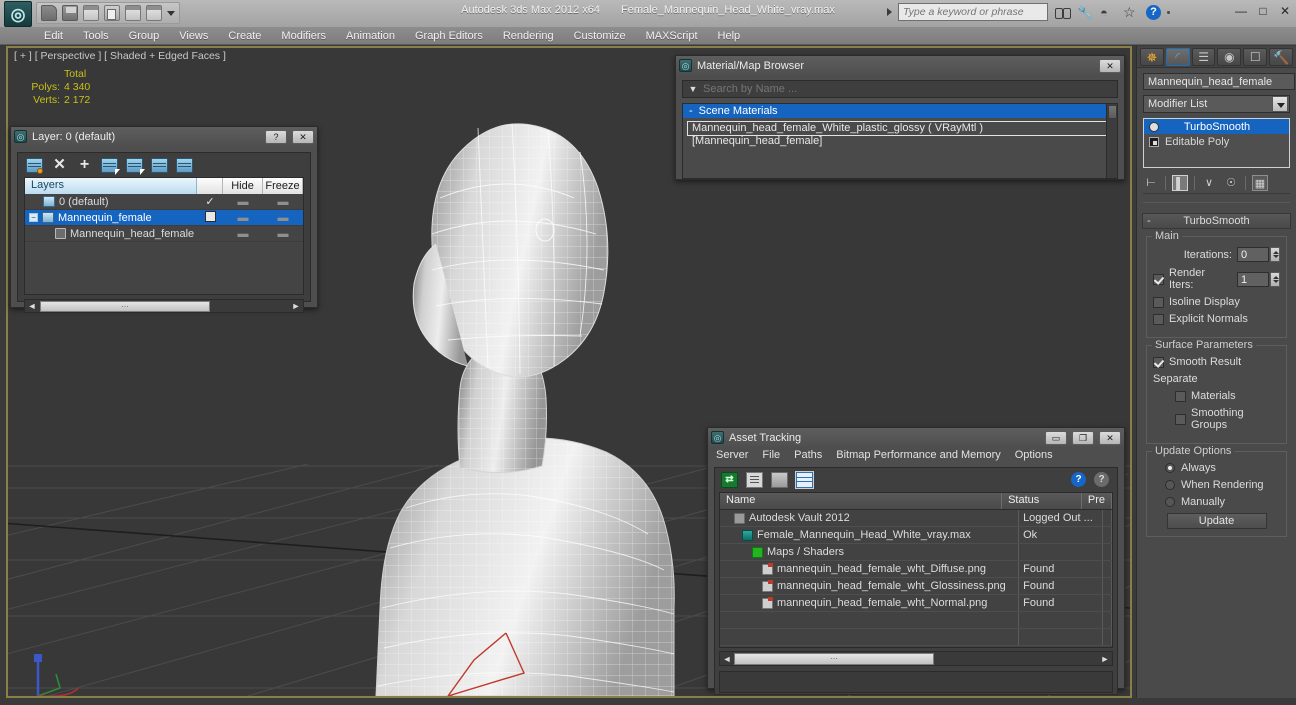 This screenshot has height=705, width=1296. Describe the element at coordinates (910, 89) in the screenshot. I see `material-search-input` at that location.